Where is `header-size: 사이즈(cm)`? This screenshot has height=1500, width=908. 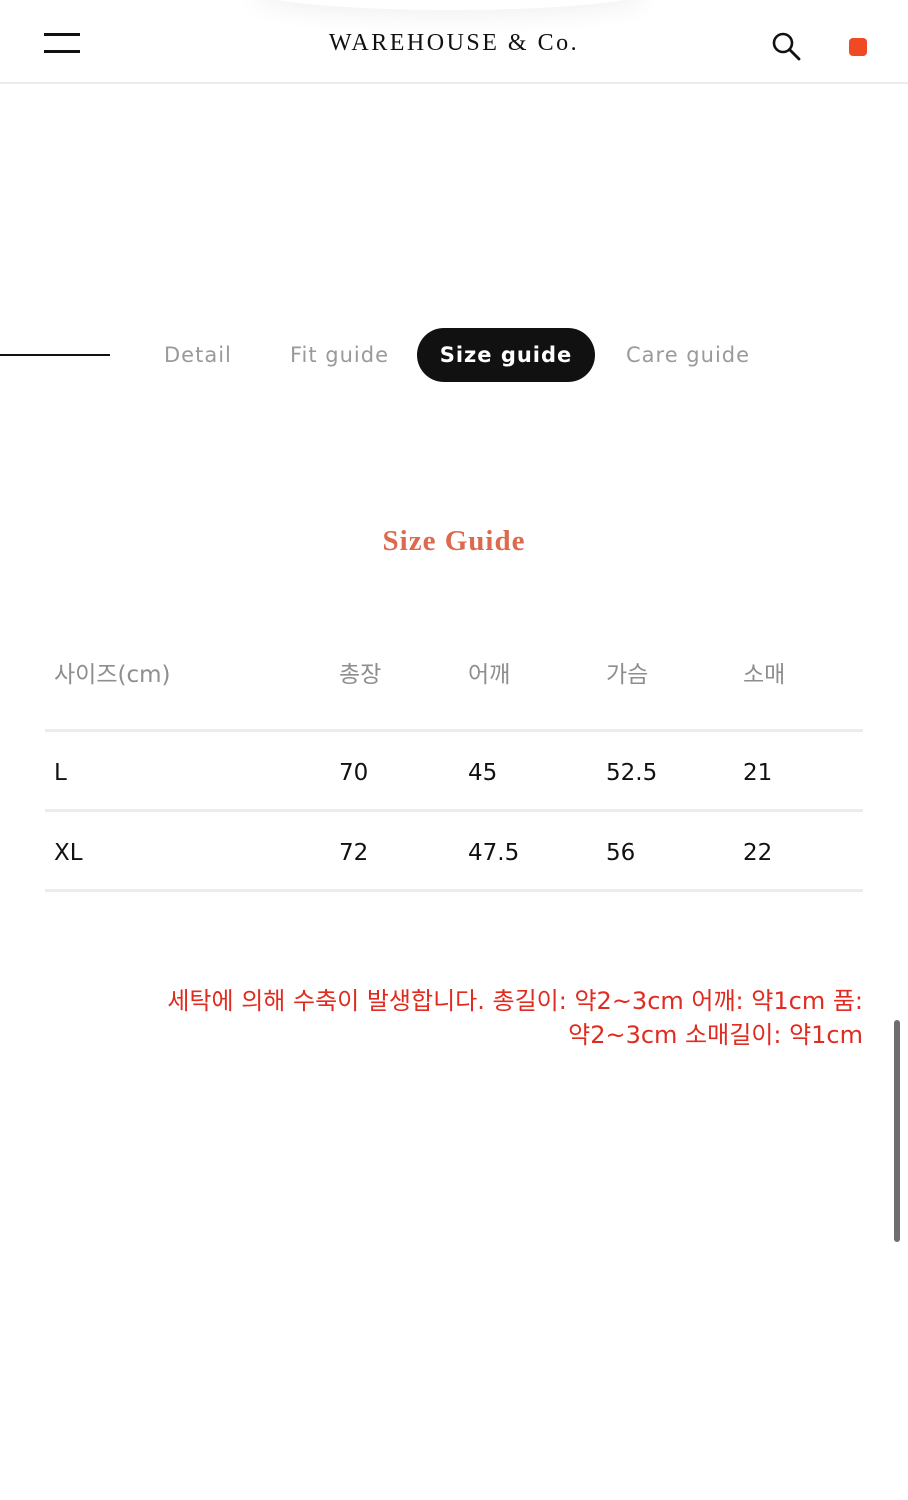
header-size: 사이즈(cm) is located at coordinates (112, 675).